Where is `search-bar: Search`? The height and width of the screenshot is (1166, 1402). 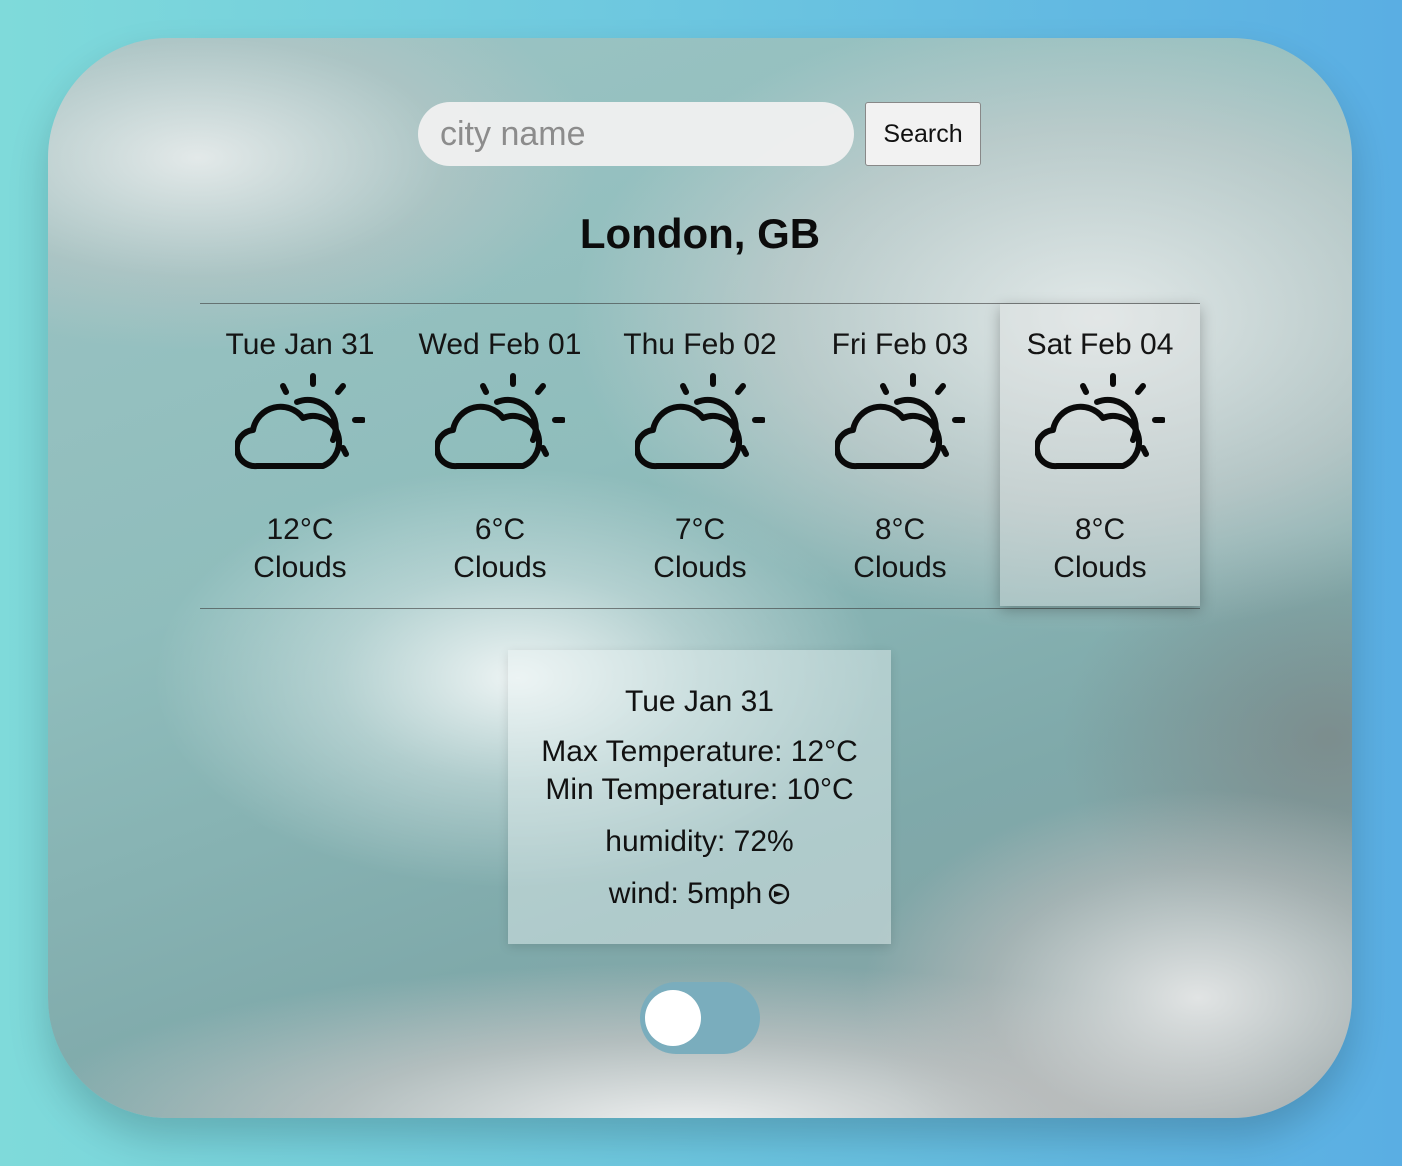
search-bar: Search is located at coordinates (699, 134).